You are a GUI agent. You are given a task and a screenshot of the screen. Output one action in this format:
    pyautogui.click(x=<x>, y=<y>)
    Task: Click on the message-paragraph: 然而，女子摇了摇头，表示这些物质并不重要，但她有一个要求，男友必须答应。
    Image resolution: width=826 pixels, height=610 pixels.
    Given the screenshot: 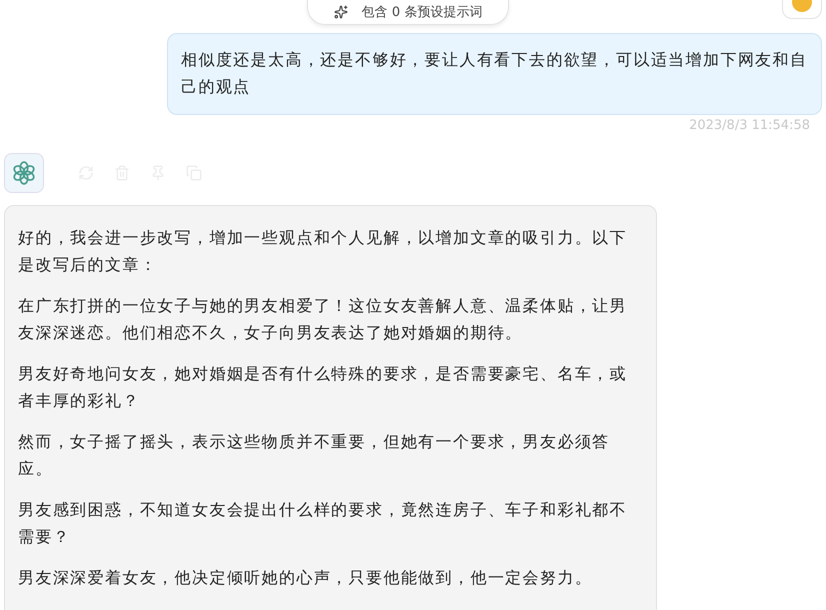 What is the action you would take?
    pyautogui.click(x=314, y=455)
    